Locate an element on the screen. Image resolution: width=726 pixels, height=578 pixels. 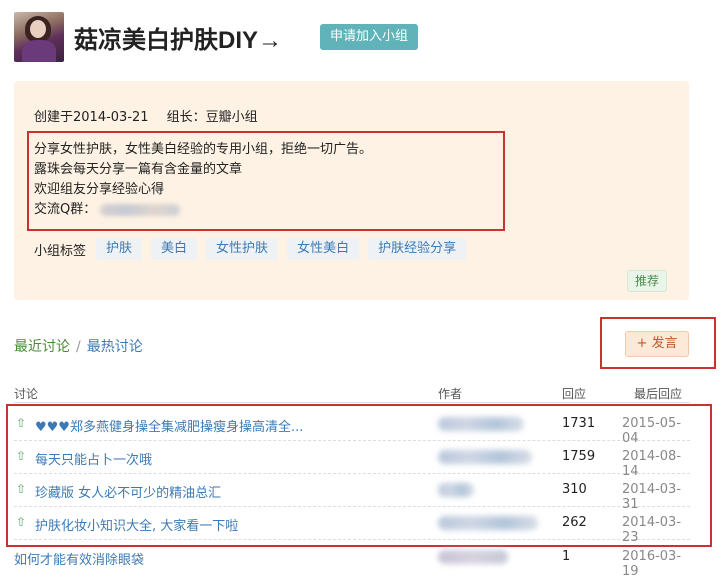
group-owner: 组长：豆瓣小组 is located at coordinates (212, 117).